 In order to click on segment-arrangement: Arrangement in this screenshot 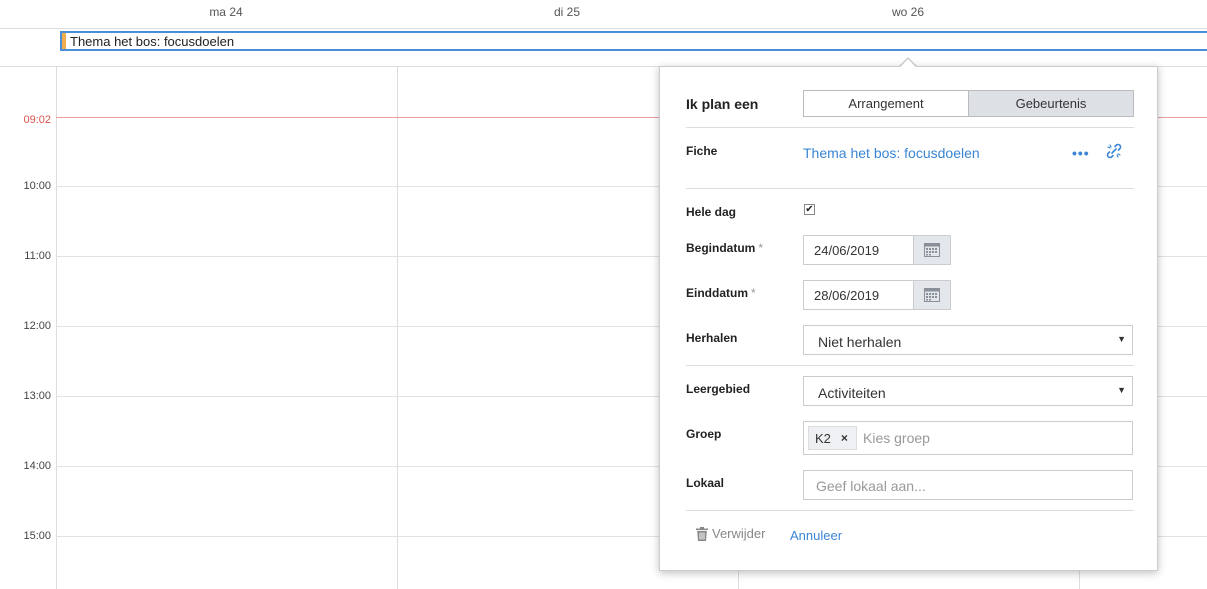, I will do `click(886, 103)`.